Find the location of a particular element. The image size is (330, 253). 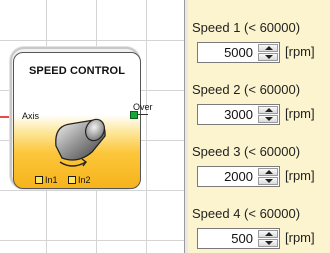

in1-input-pin is located at coordinates (39, 180).